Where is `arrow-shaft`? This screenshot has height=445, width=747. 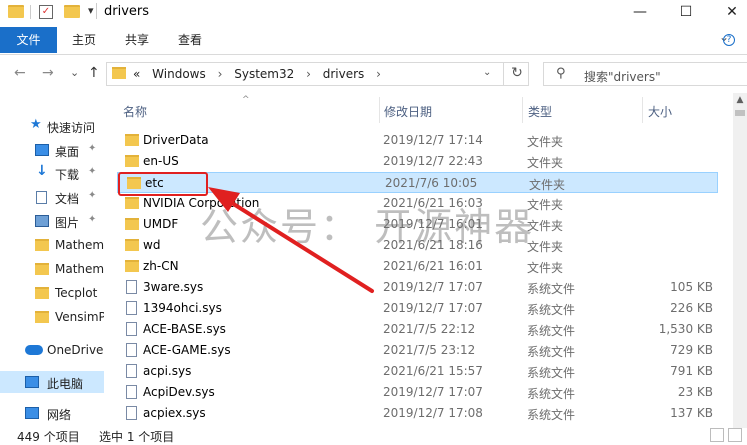 arrow-shaft is located at coordinates (298, 244).